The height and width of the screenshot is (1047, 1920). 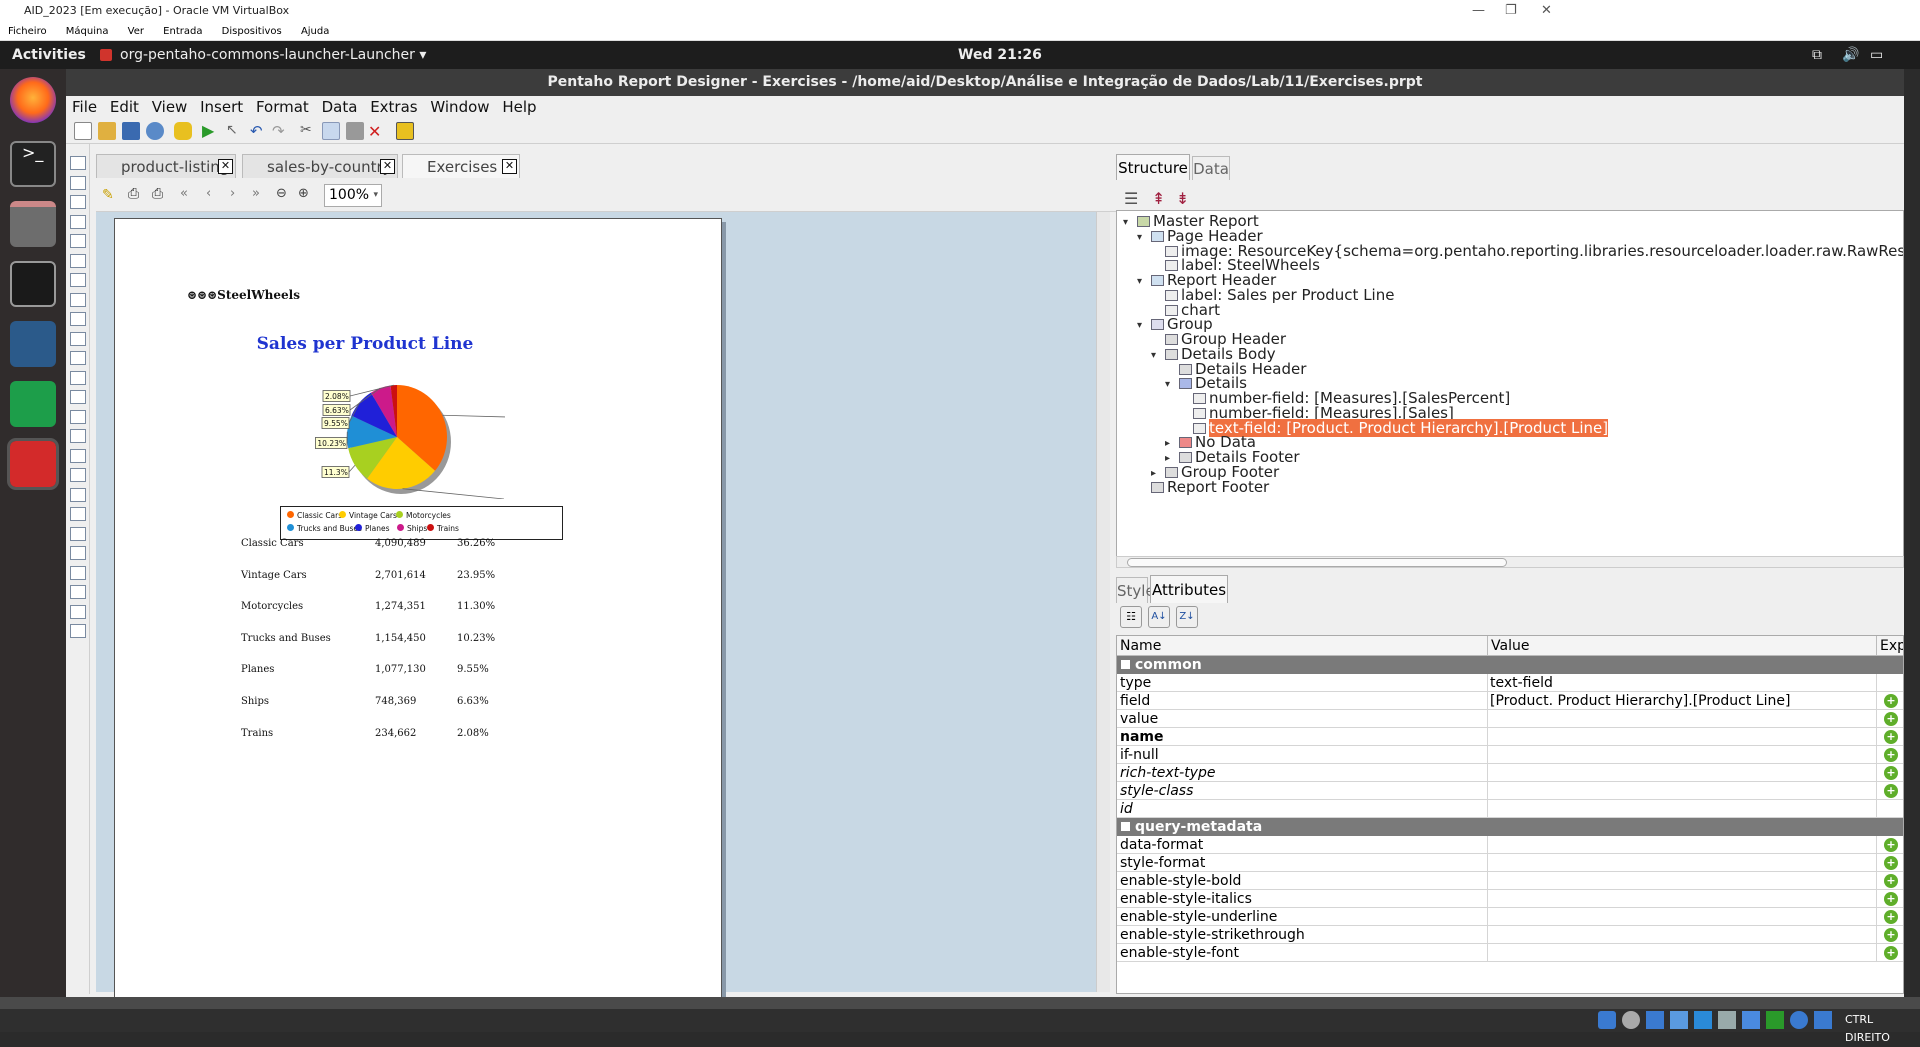 I want to click on tree-node: Report Footer, so click(x=1210, y=487).